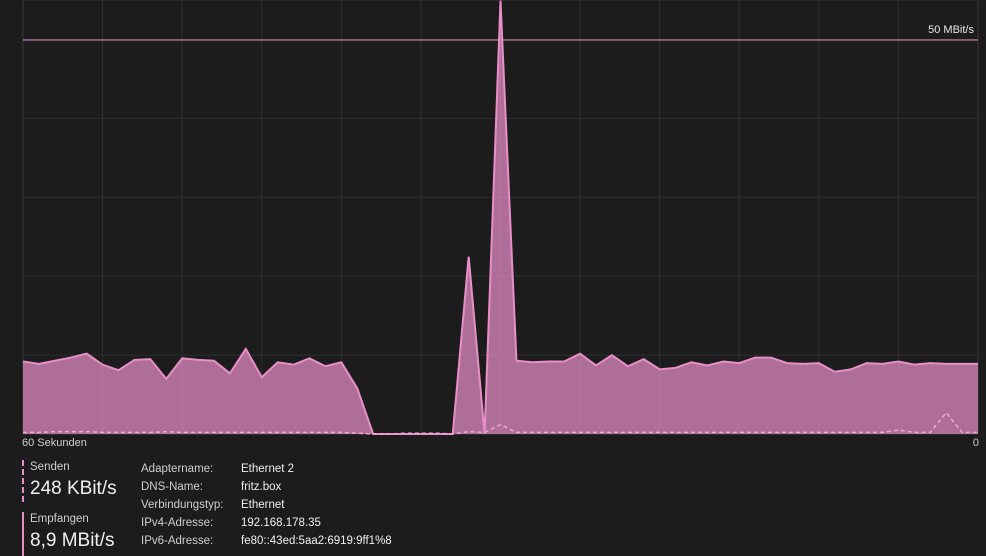 This screenshot has height=556, width=986. Describe the element at coordinates (23, 534) in the screenshot. I see `receive-legend-marker` at that location.